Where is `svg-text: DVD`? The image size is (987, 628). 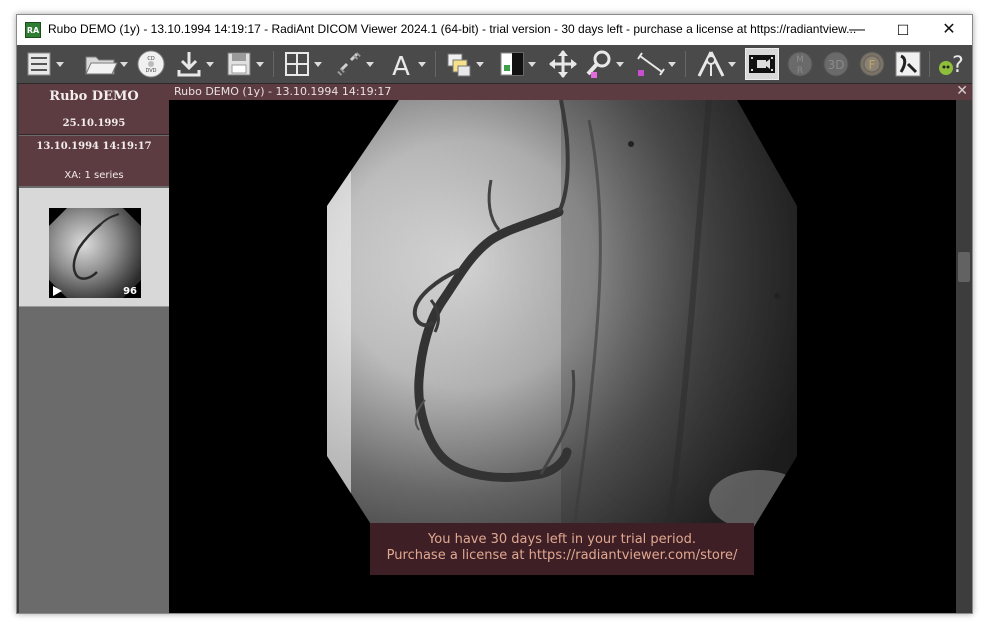
svg-text: DVD is located at coordinates (150, 71).